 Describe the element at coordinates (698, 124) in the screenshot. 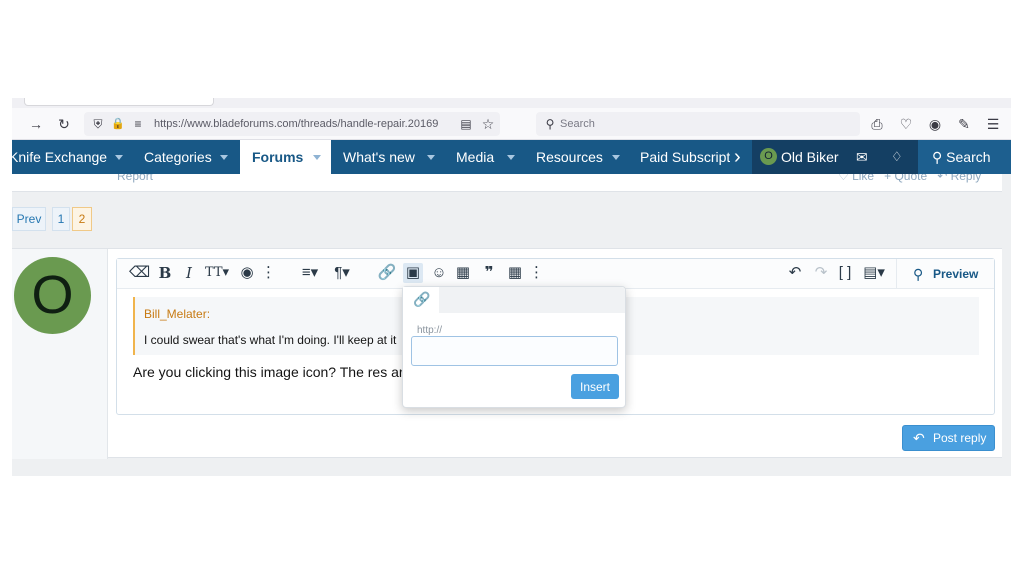

I see `browser-search-bar: ⚲ Search` at that location.